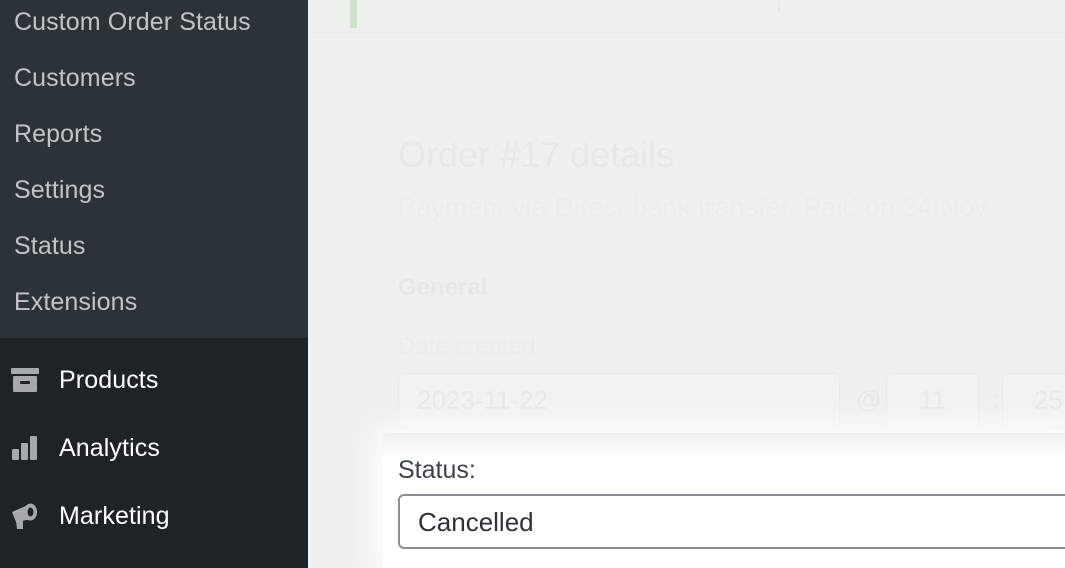  I want to click on hour-input: 11, so click(932, 400).